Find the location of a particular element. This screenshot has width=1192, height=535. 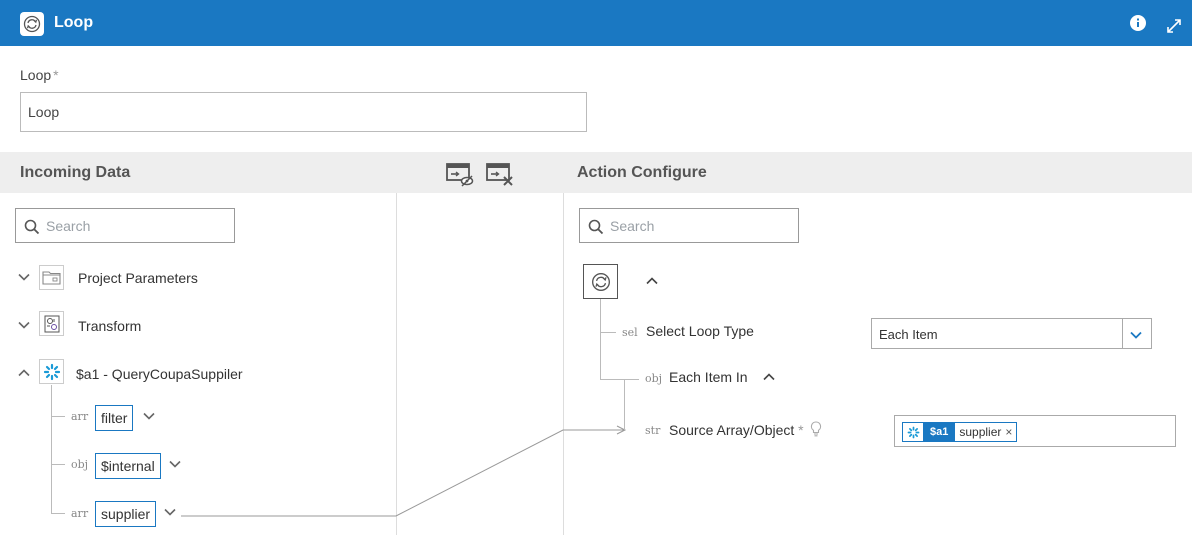

lightbulb-icon is located at coordinates (816, 429).